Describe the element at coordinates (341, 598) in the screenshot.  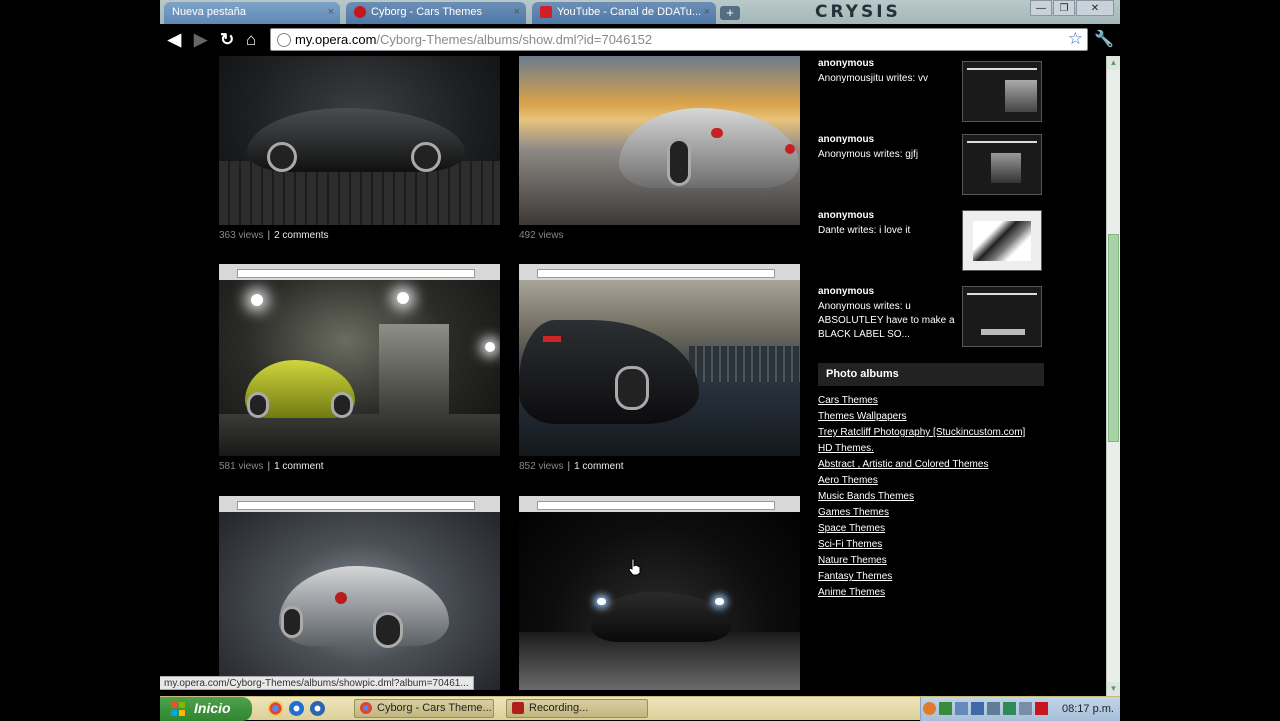
I see `tail-light` at that location.